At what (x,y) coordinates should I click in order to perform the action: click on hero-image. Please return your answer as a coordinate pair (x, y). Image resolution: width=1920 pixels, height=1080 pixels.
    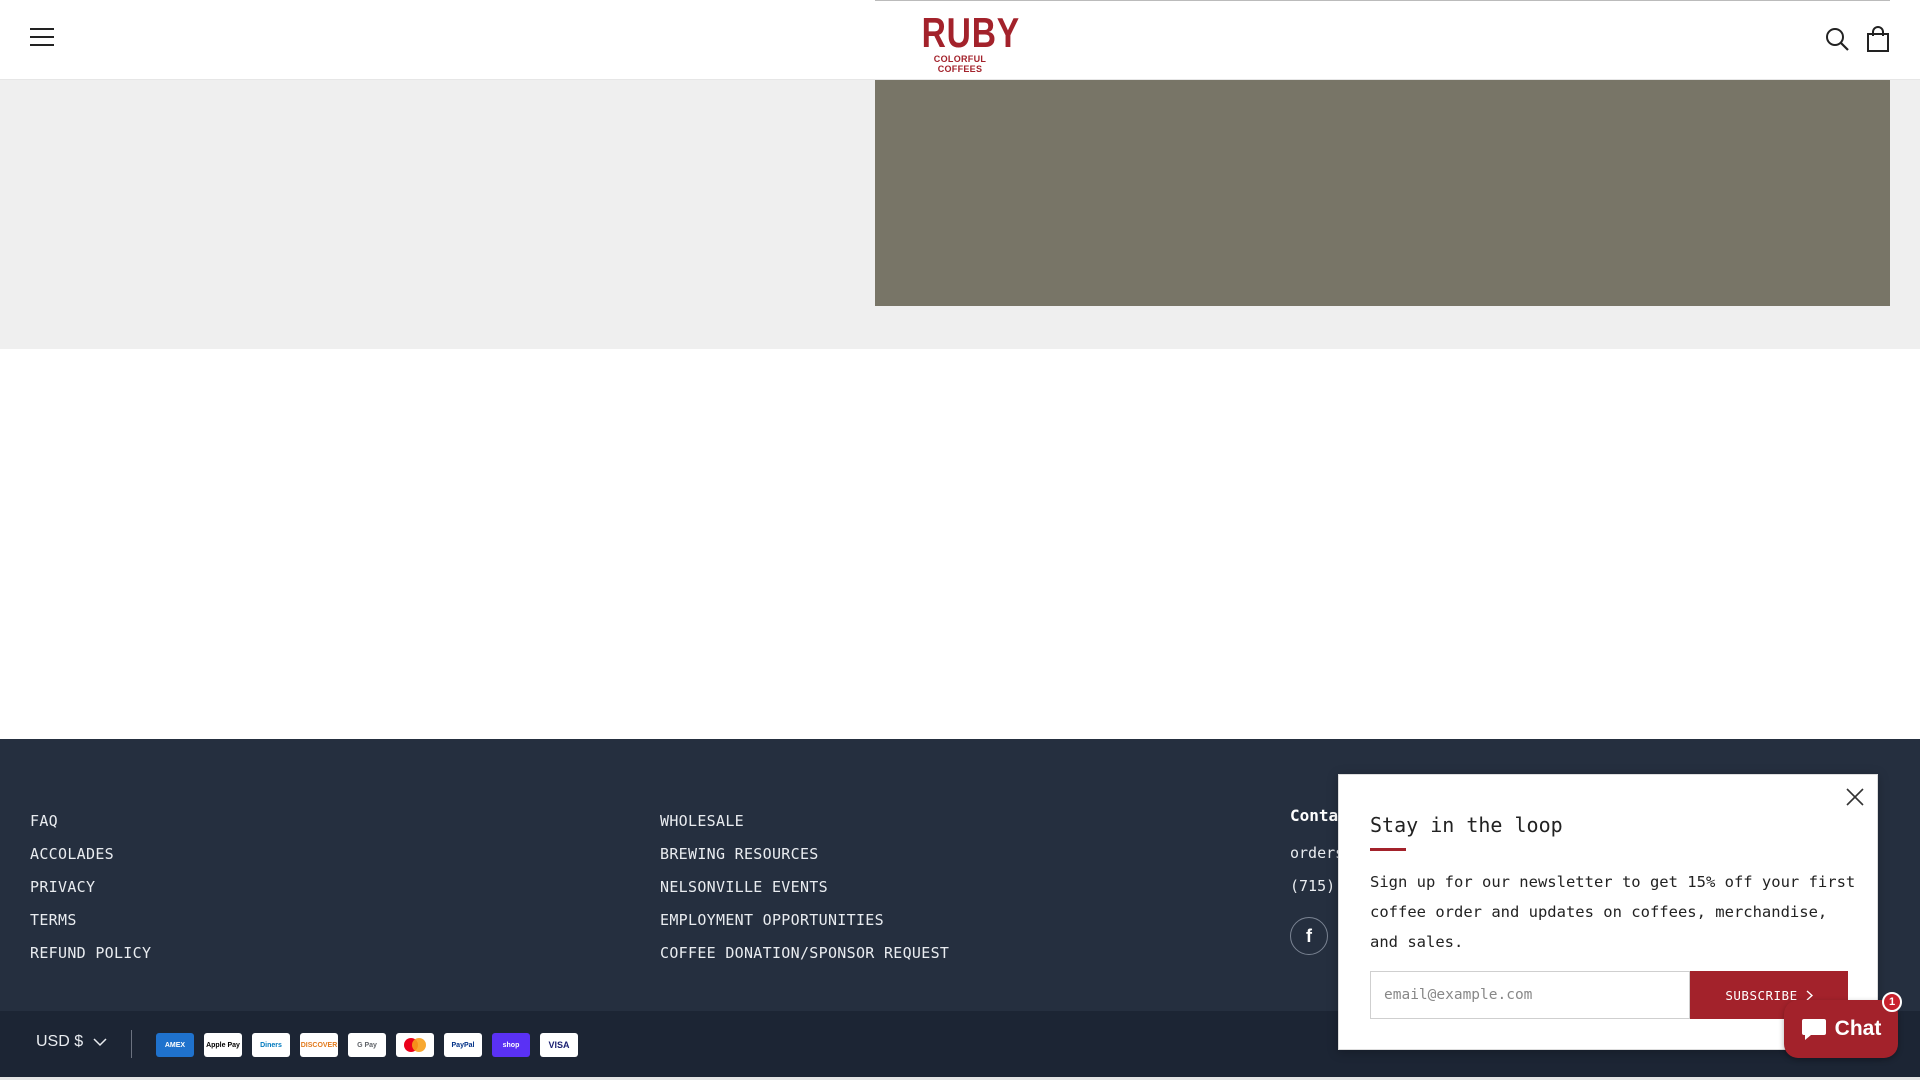
    Looking at the image, I should click on (1382, 193).